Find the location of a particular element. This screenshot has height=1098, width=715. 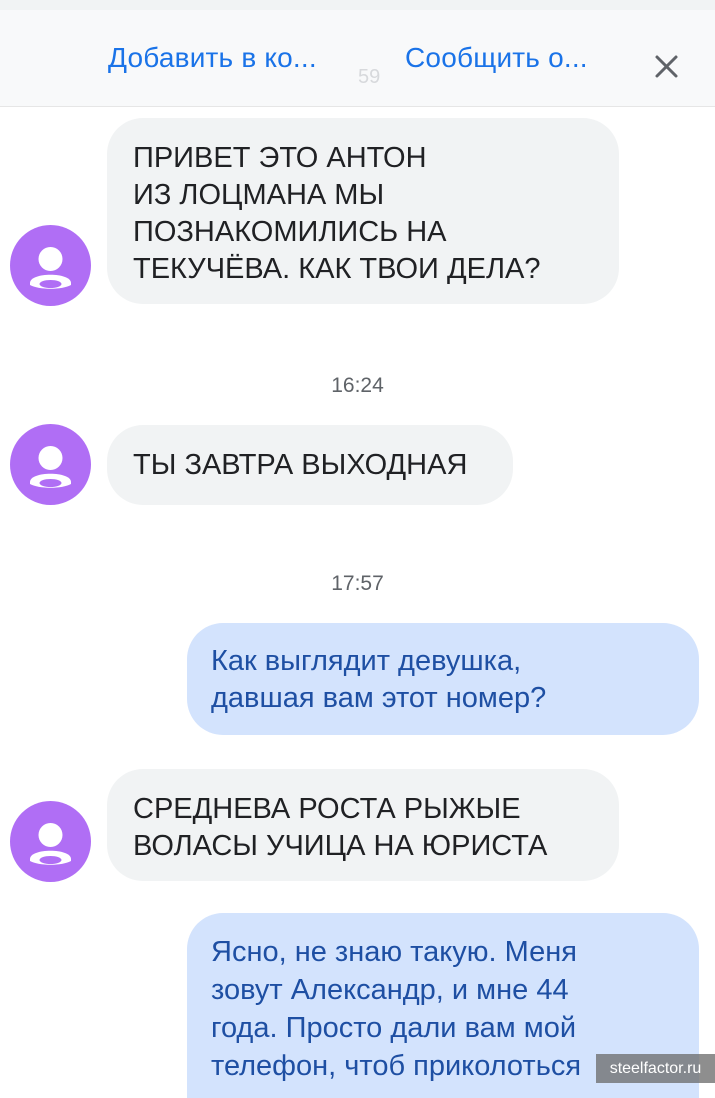

timestamp: 16:24 is located at coordinates (357, 385).